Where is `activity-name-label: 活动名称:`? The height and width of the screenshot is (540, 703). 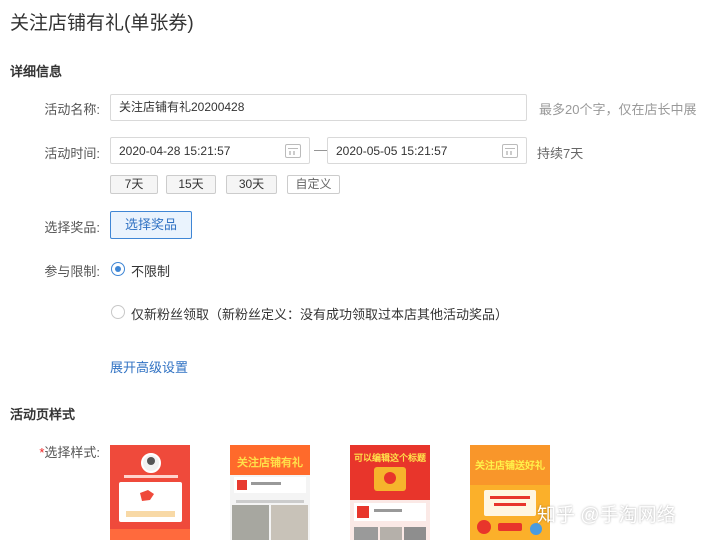 activity-name-label: 活动名称: is located at coordinates (72, 109).